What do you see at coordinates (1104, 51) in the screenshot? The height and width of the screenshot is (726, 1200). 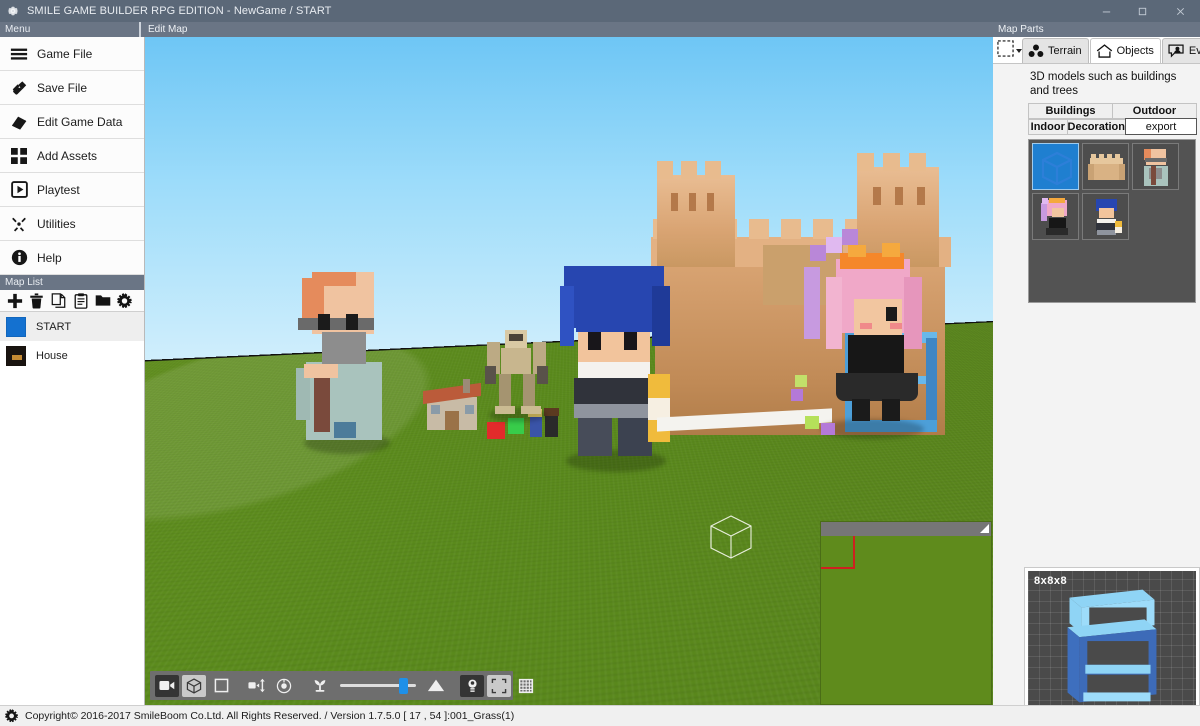 I see `house-outline-icon` at bounding box center [1104, 51].